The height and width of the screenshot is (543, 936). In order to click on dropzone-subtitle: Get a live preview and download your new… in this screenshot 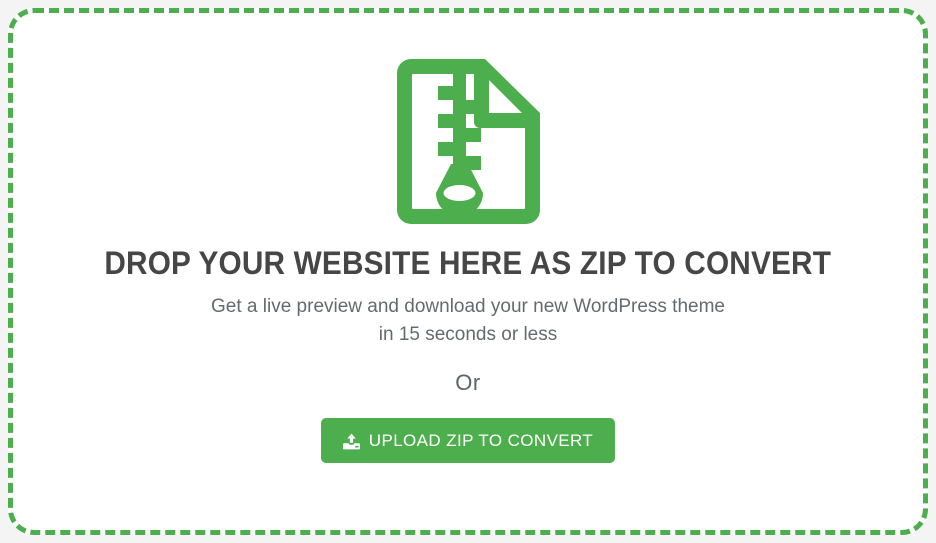, I will do `click(468, 320)`.